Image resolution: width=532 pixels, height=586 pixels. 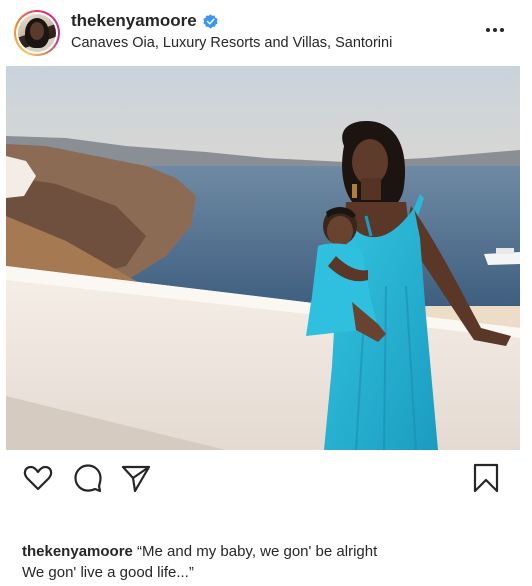 I want to click on more-options-button, so click(x=495, y=30).